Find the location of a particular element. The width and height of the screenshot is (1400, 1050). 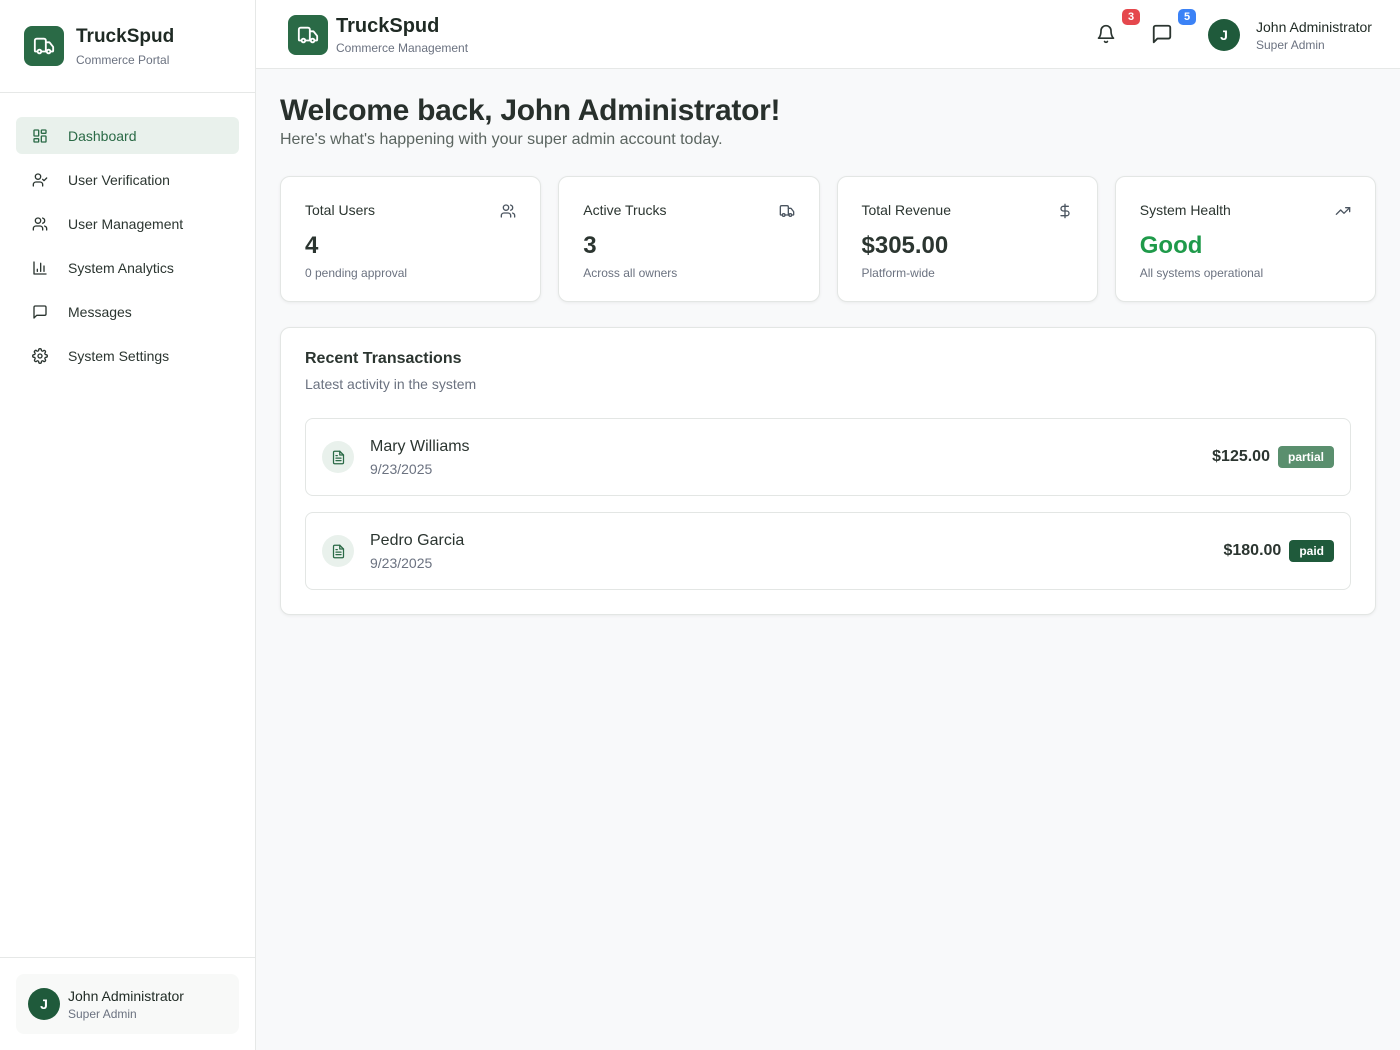

transaction-name: Mary Williams is located at coordinates (420, 446).